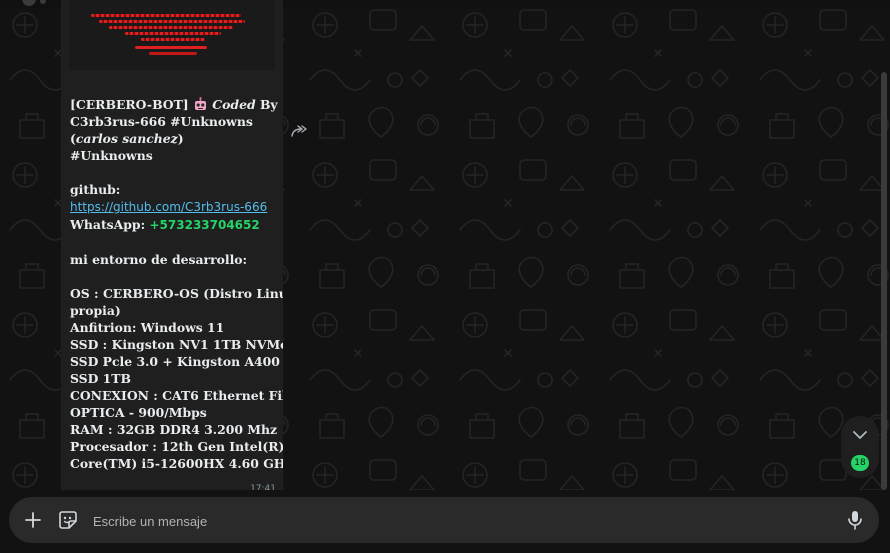 The height and width of the screenshot is (553, 890). I want to click on line-text: SSD : Kingston NV1 1TB NVMe, so click(176, 344).